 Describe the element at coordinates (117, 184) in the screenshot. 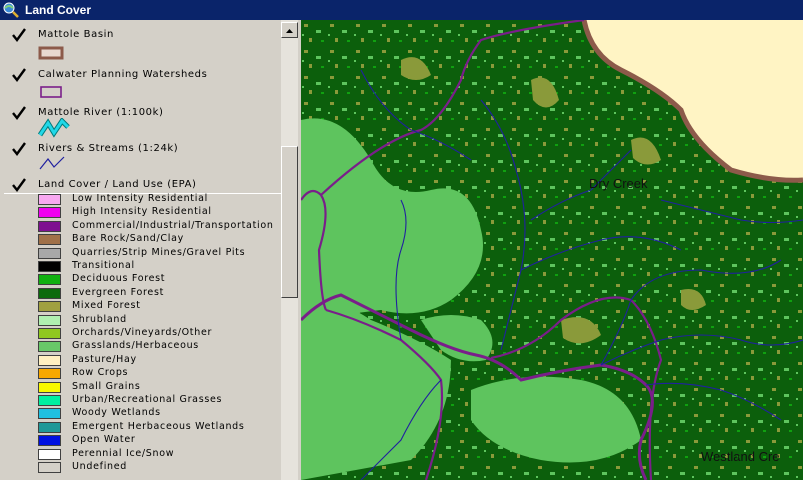

I see `layer-name: Land Cover / Land Use (EPA)` at that location.